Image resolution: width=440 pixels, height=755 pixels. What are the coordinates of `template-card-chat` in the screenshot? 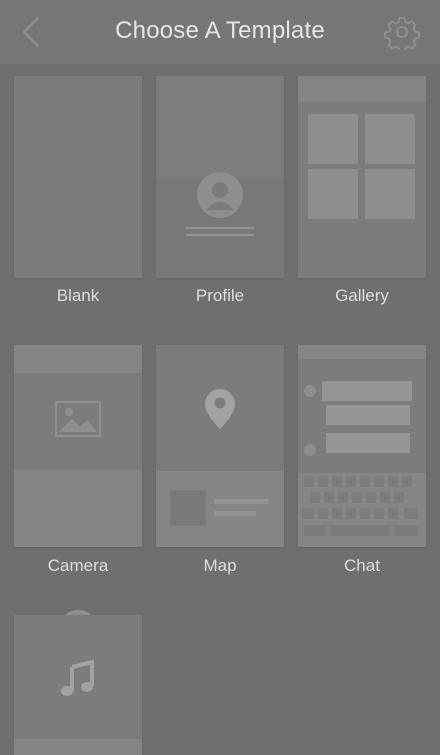 It's located at (362, 446).